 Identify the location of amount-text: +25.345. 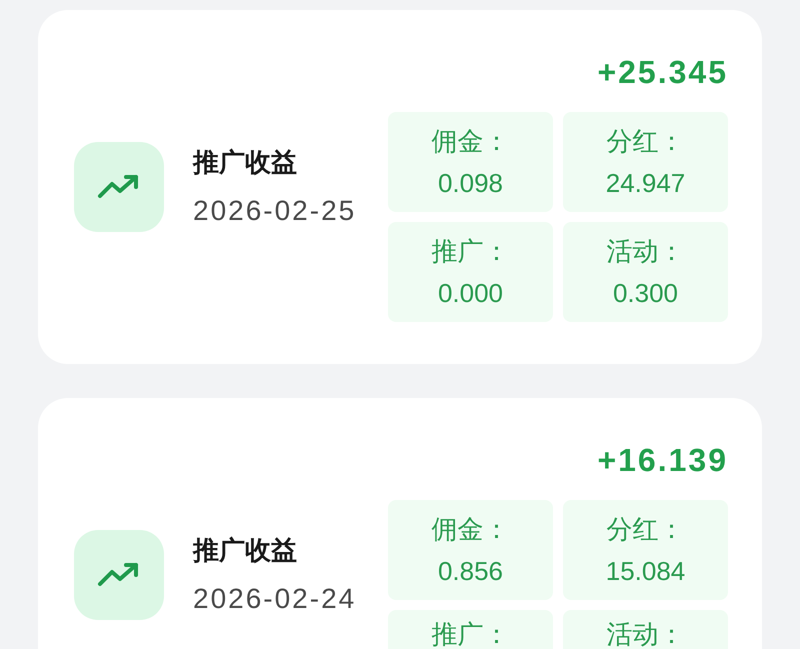
(662, 72).